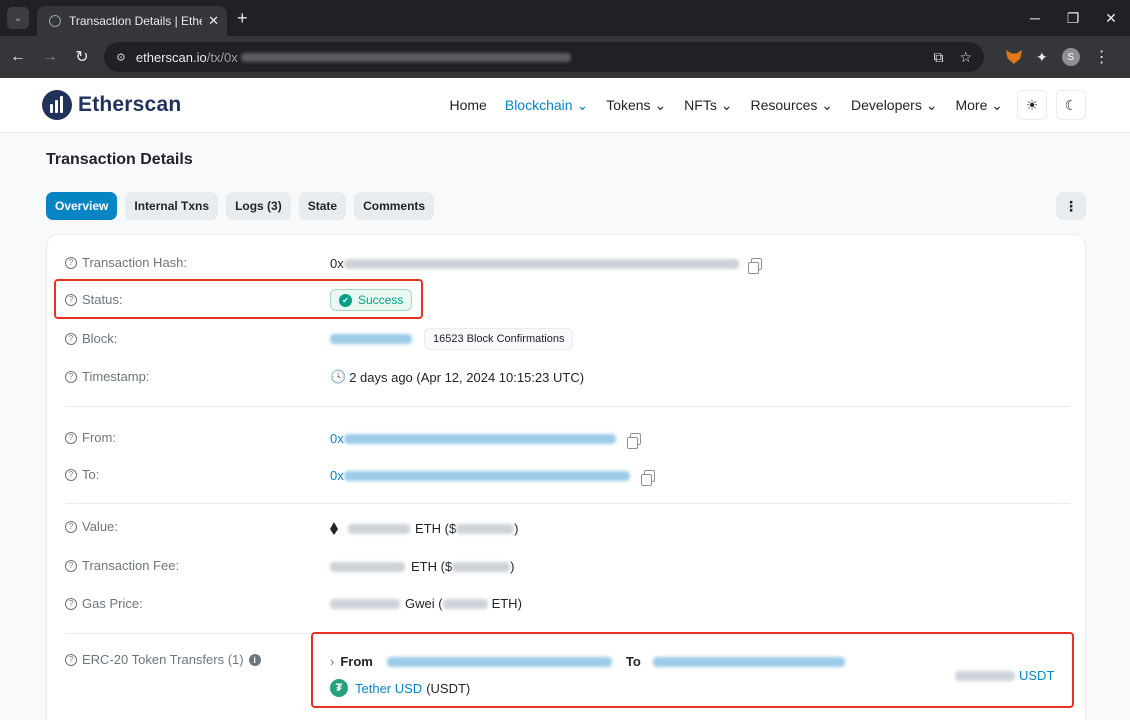  I want to click on back-icon: ←, so click(18, 57).